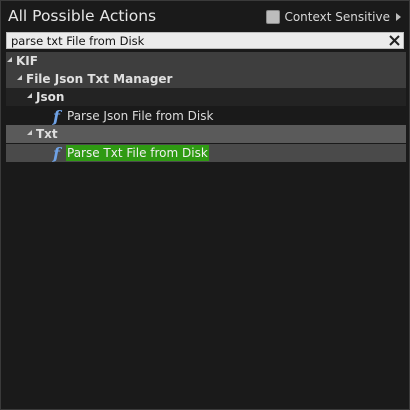 Image resolution: width=410 pixels, height=410 pixels. What do you see at coordinates (206, 61) in the screenshot?
I see `tree-category-kif: KIF` at bounding box center [206, 61].